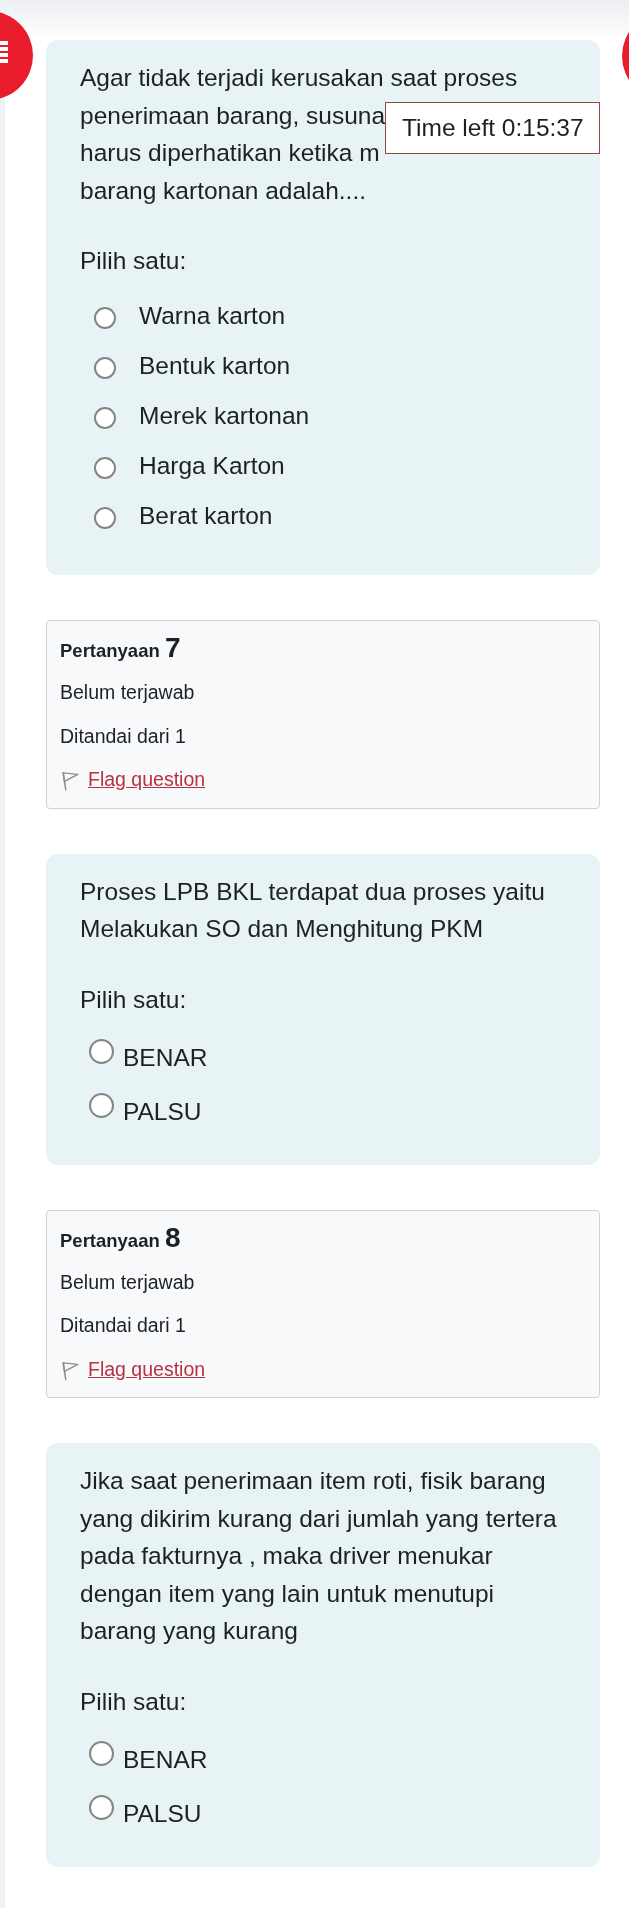  What do you see at coordinates (492, 128) in the screenshot?
I see `timer: Time left 0:15:37` at bounding box center [492, 128].